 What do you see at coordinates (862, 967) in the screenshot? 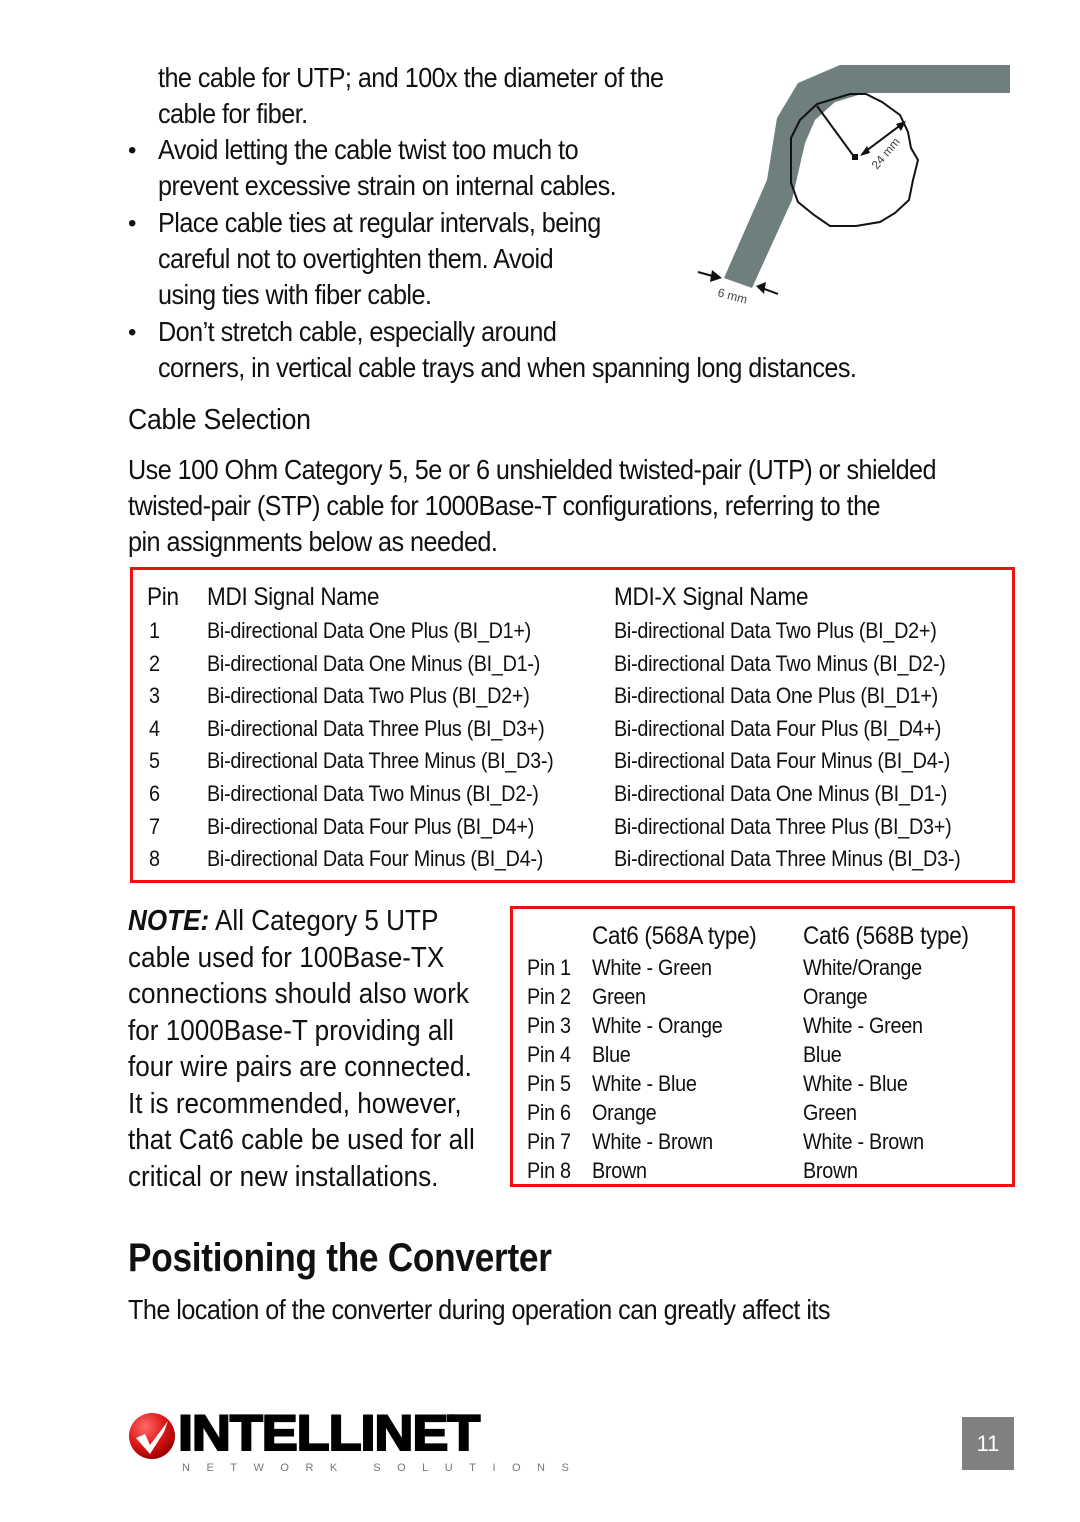
I see `wiring-row-1-b: White/Orange` at bounding box center [862, 967].